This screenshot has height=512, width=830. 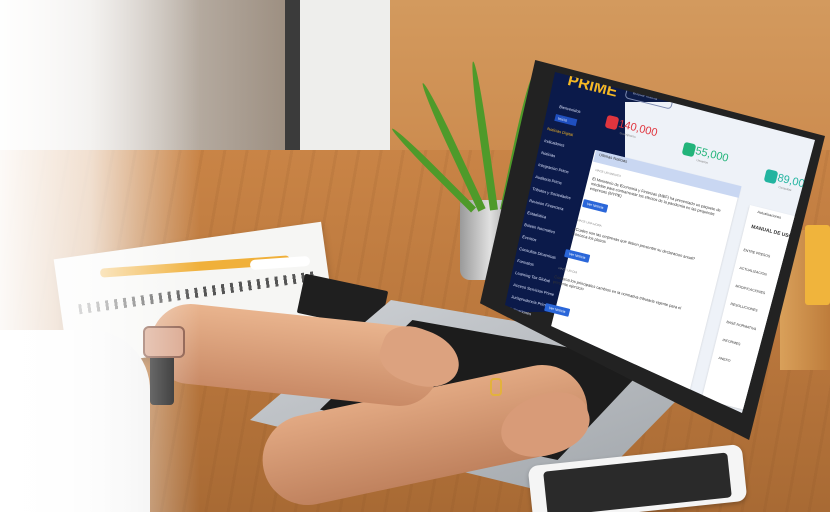 What do you see at coordinates (496, 387) in the screenshot?
I see `gold-ring` at bounding box center [496, 387].